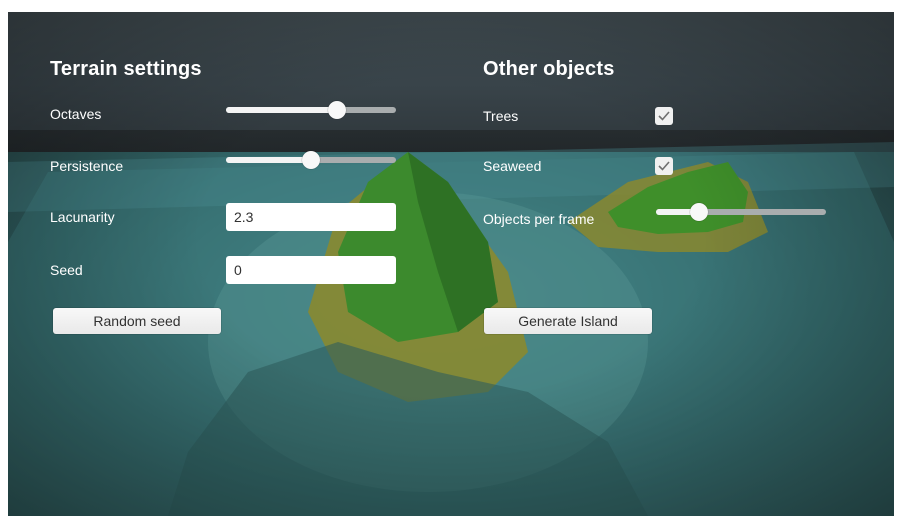  What do you see at coordinates (76, 114) in the screenshot?
I see `octaves-label: Octaves` at bounding box center [76, 114].